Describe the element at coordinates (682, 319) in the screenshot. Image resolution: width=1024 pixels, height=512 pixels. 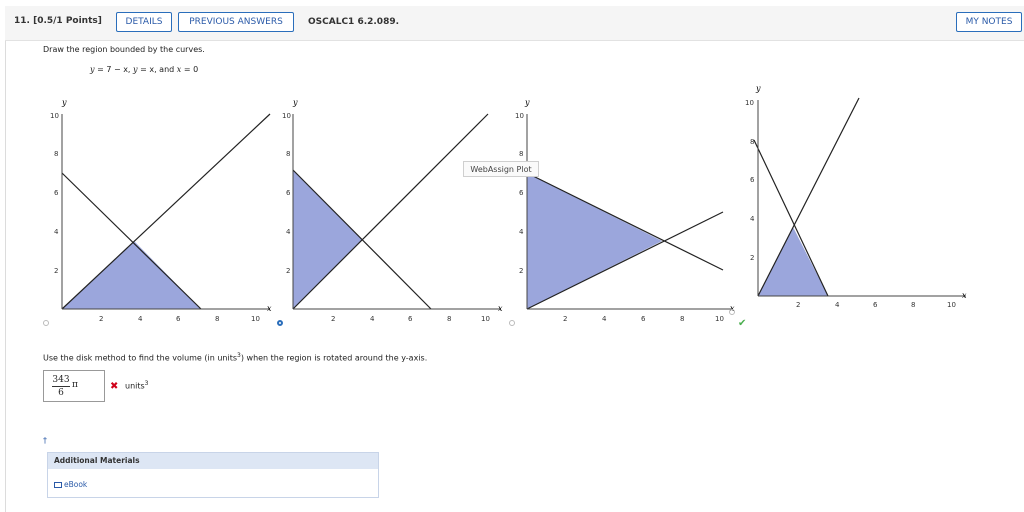
I see `plot-3-xtick-8: 8` at that location.